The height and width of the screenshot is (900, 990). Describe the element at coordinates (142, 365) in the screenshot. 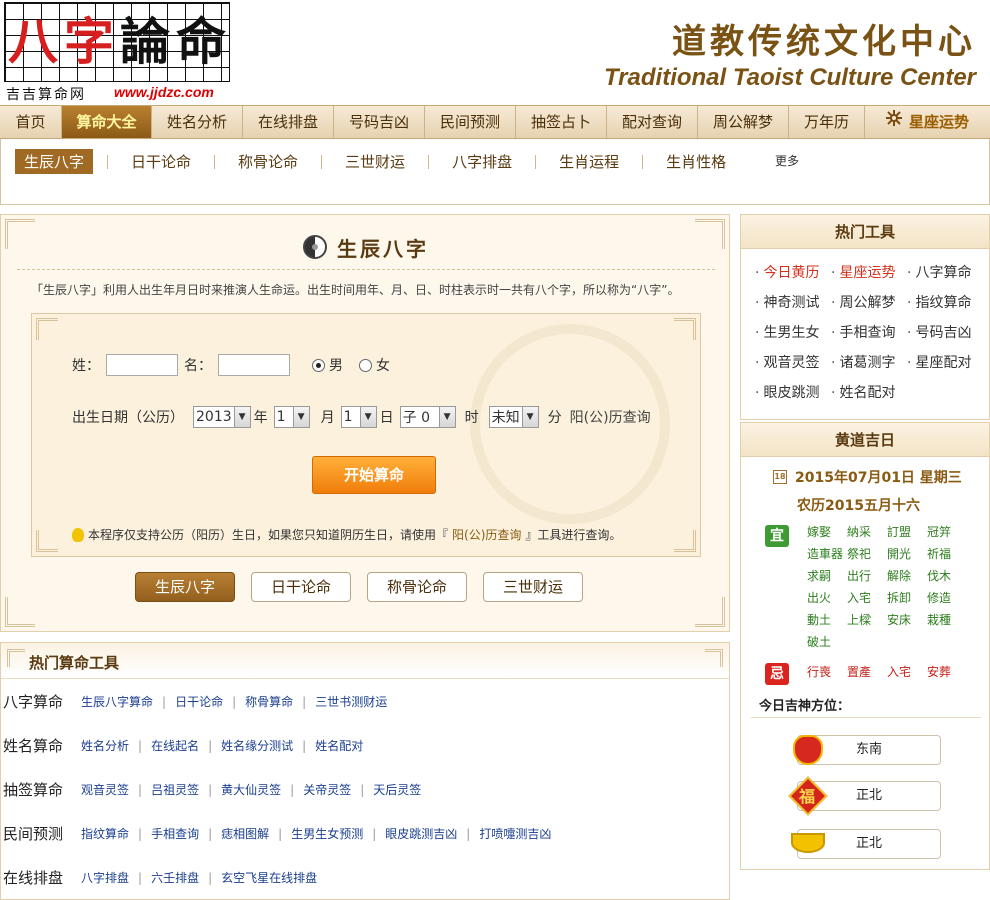

I see `surname-input` at that location.